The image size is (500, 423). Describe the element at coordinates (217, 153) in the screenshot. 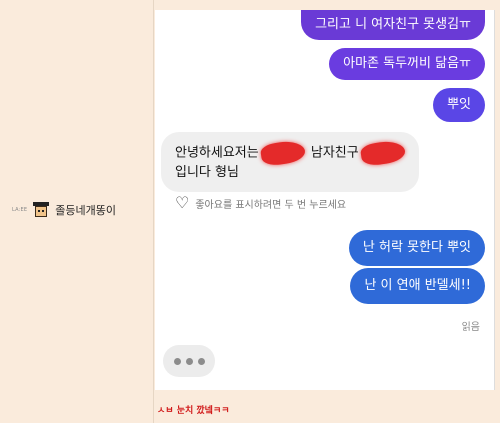

I see `message-text: 안녕하세요저는` at that location.